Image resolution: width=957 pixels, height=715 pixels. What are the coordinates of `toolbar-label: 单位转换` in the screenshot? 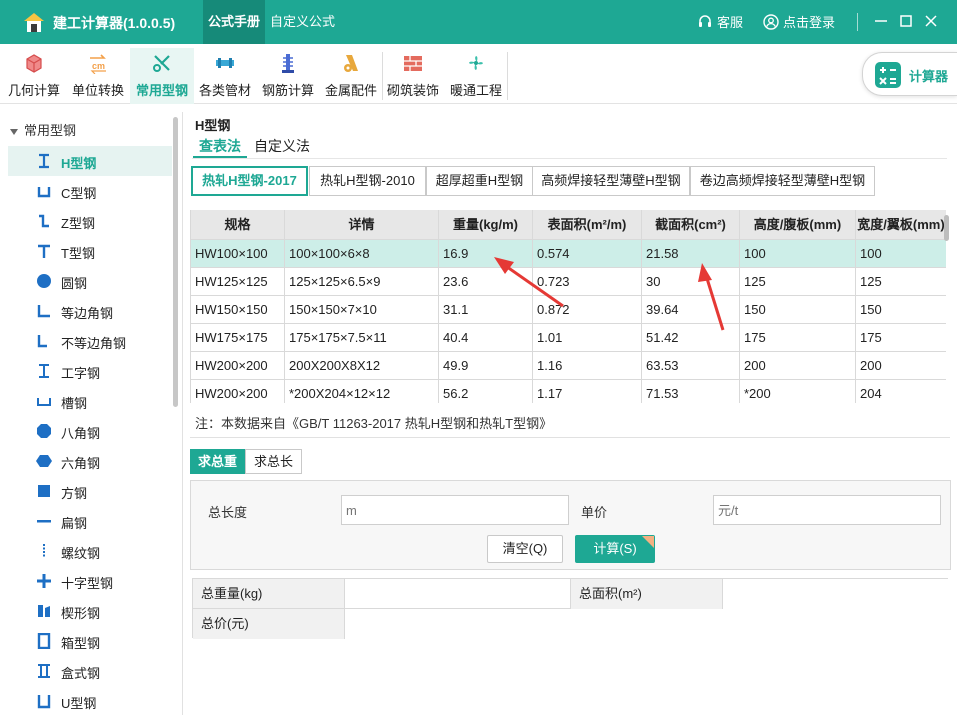 It's located at (97, 90).